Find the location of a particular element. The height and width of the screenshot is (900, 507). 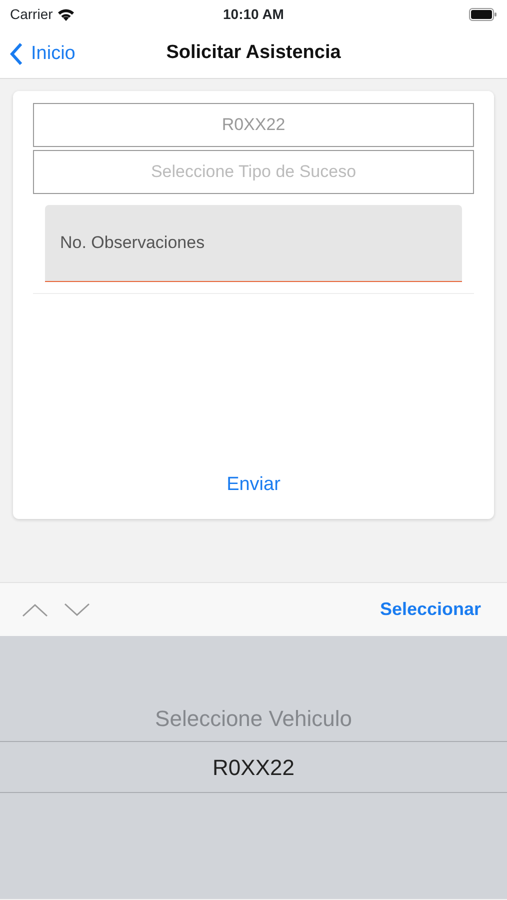

wifi-icon is located at coordinates (65, 14).